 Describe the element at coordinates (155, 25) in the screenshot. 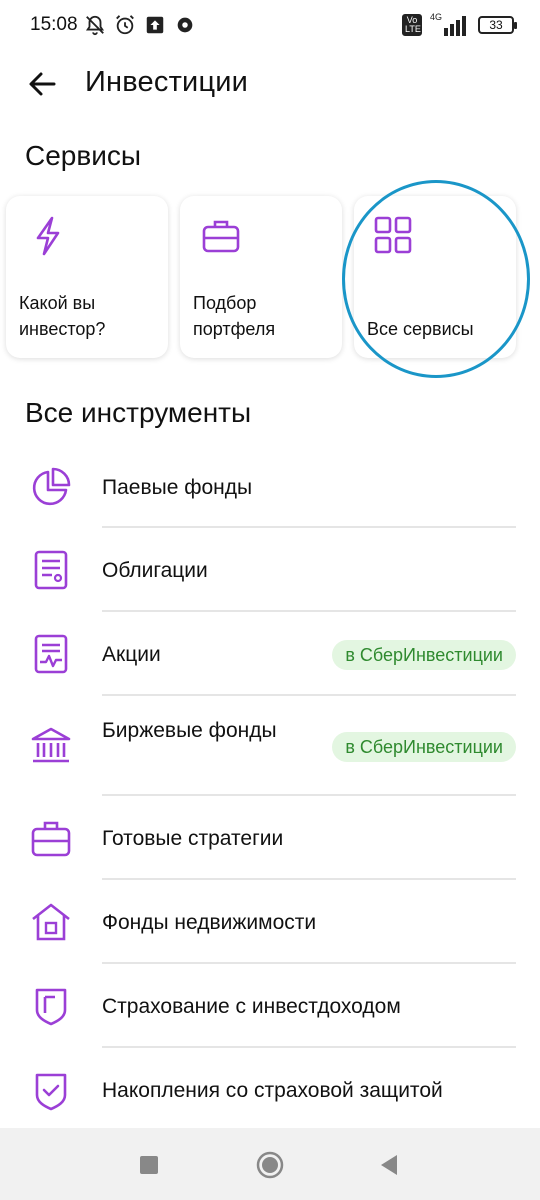

I see `upload-icon` at that location.